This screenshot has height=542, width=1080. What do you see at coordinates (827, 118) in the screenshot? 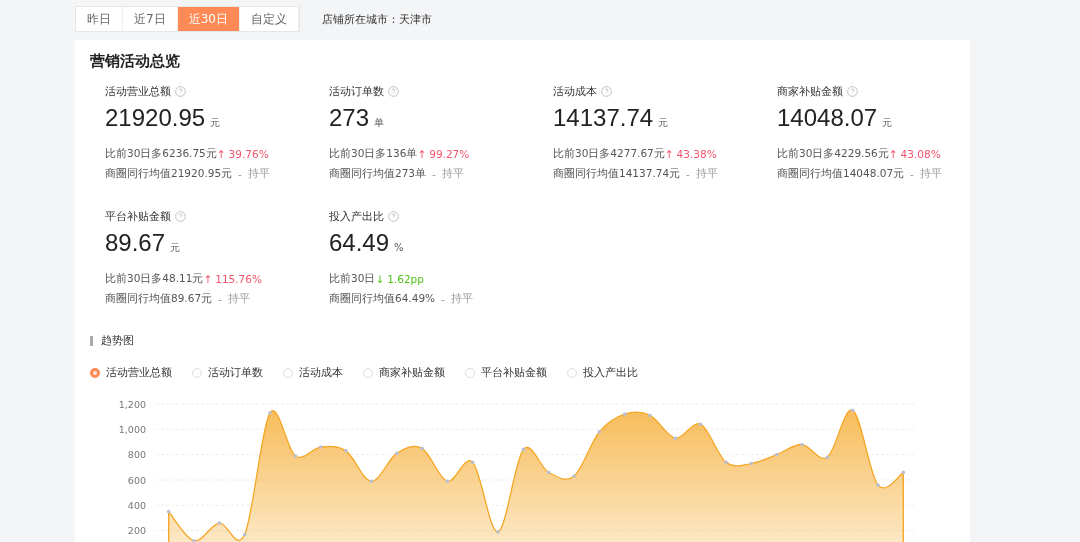
I see `metric-value: 14048.07` at bounding box center [827, 118].